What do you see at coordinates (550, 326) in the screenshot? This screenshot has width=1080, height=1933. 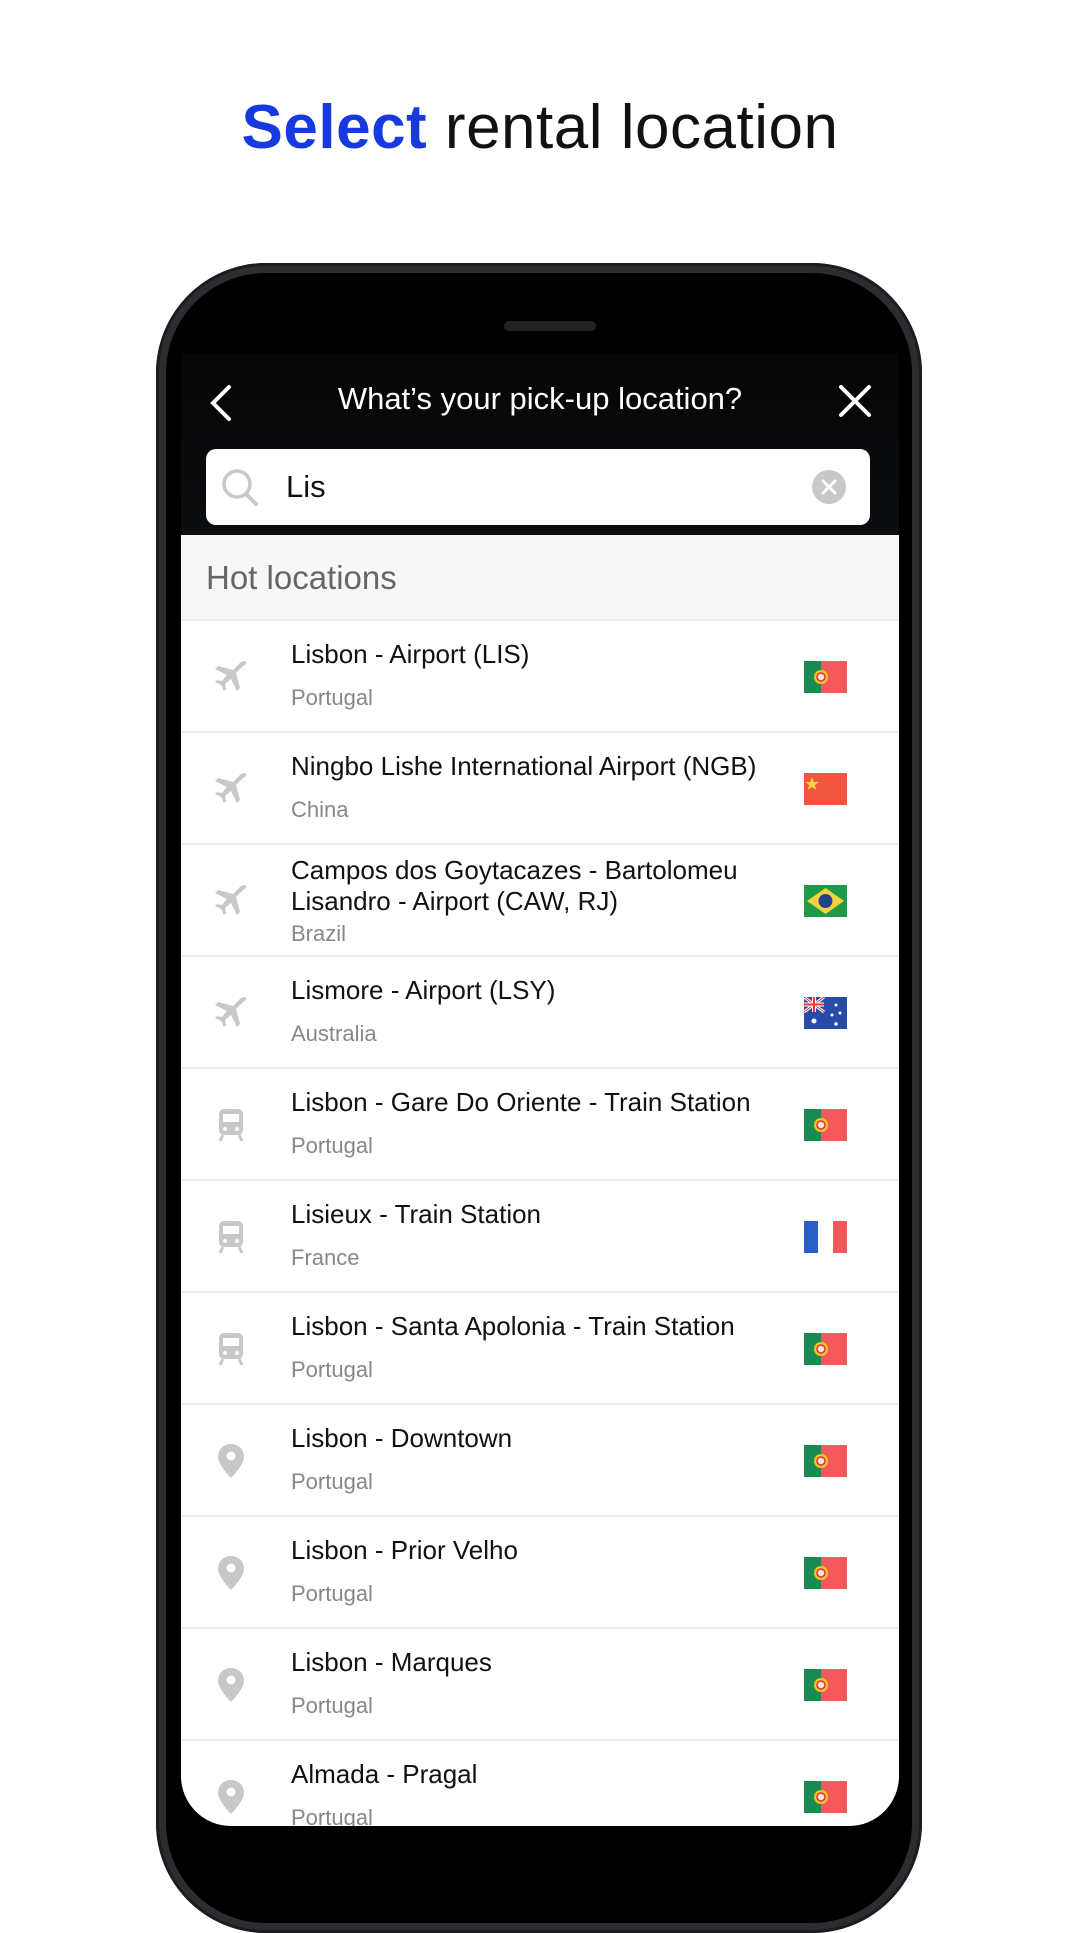 I see `speaker-grille` at bounding box center [550, 326].